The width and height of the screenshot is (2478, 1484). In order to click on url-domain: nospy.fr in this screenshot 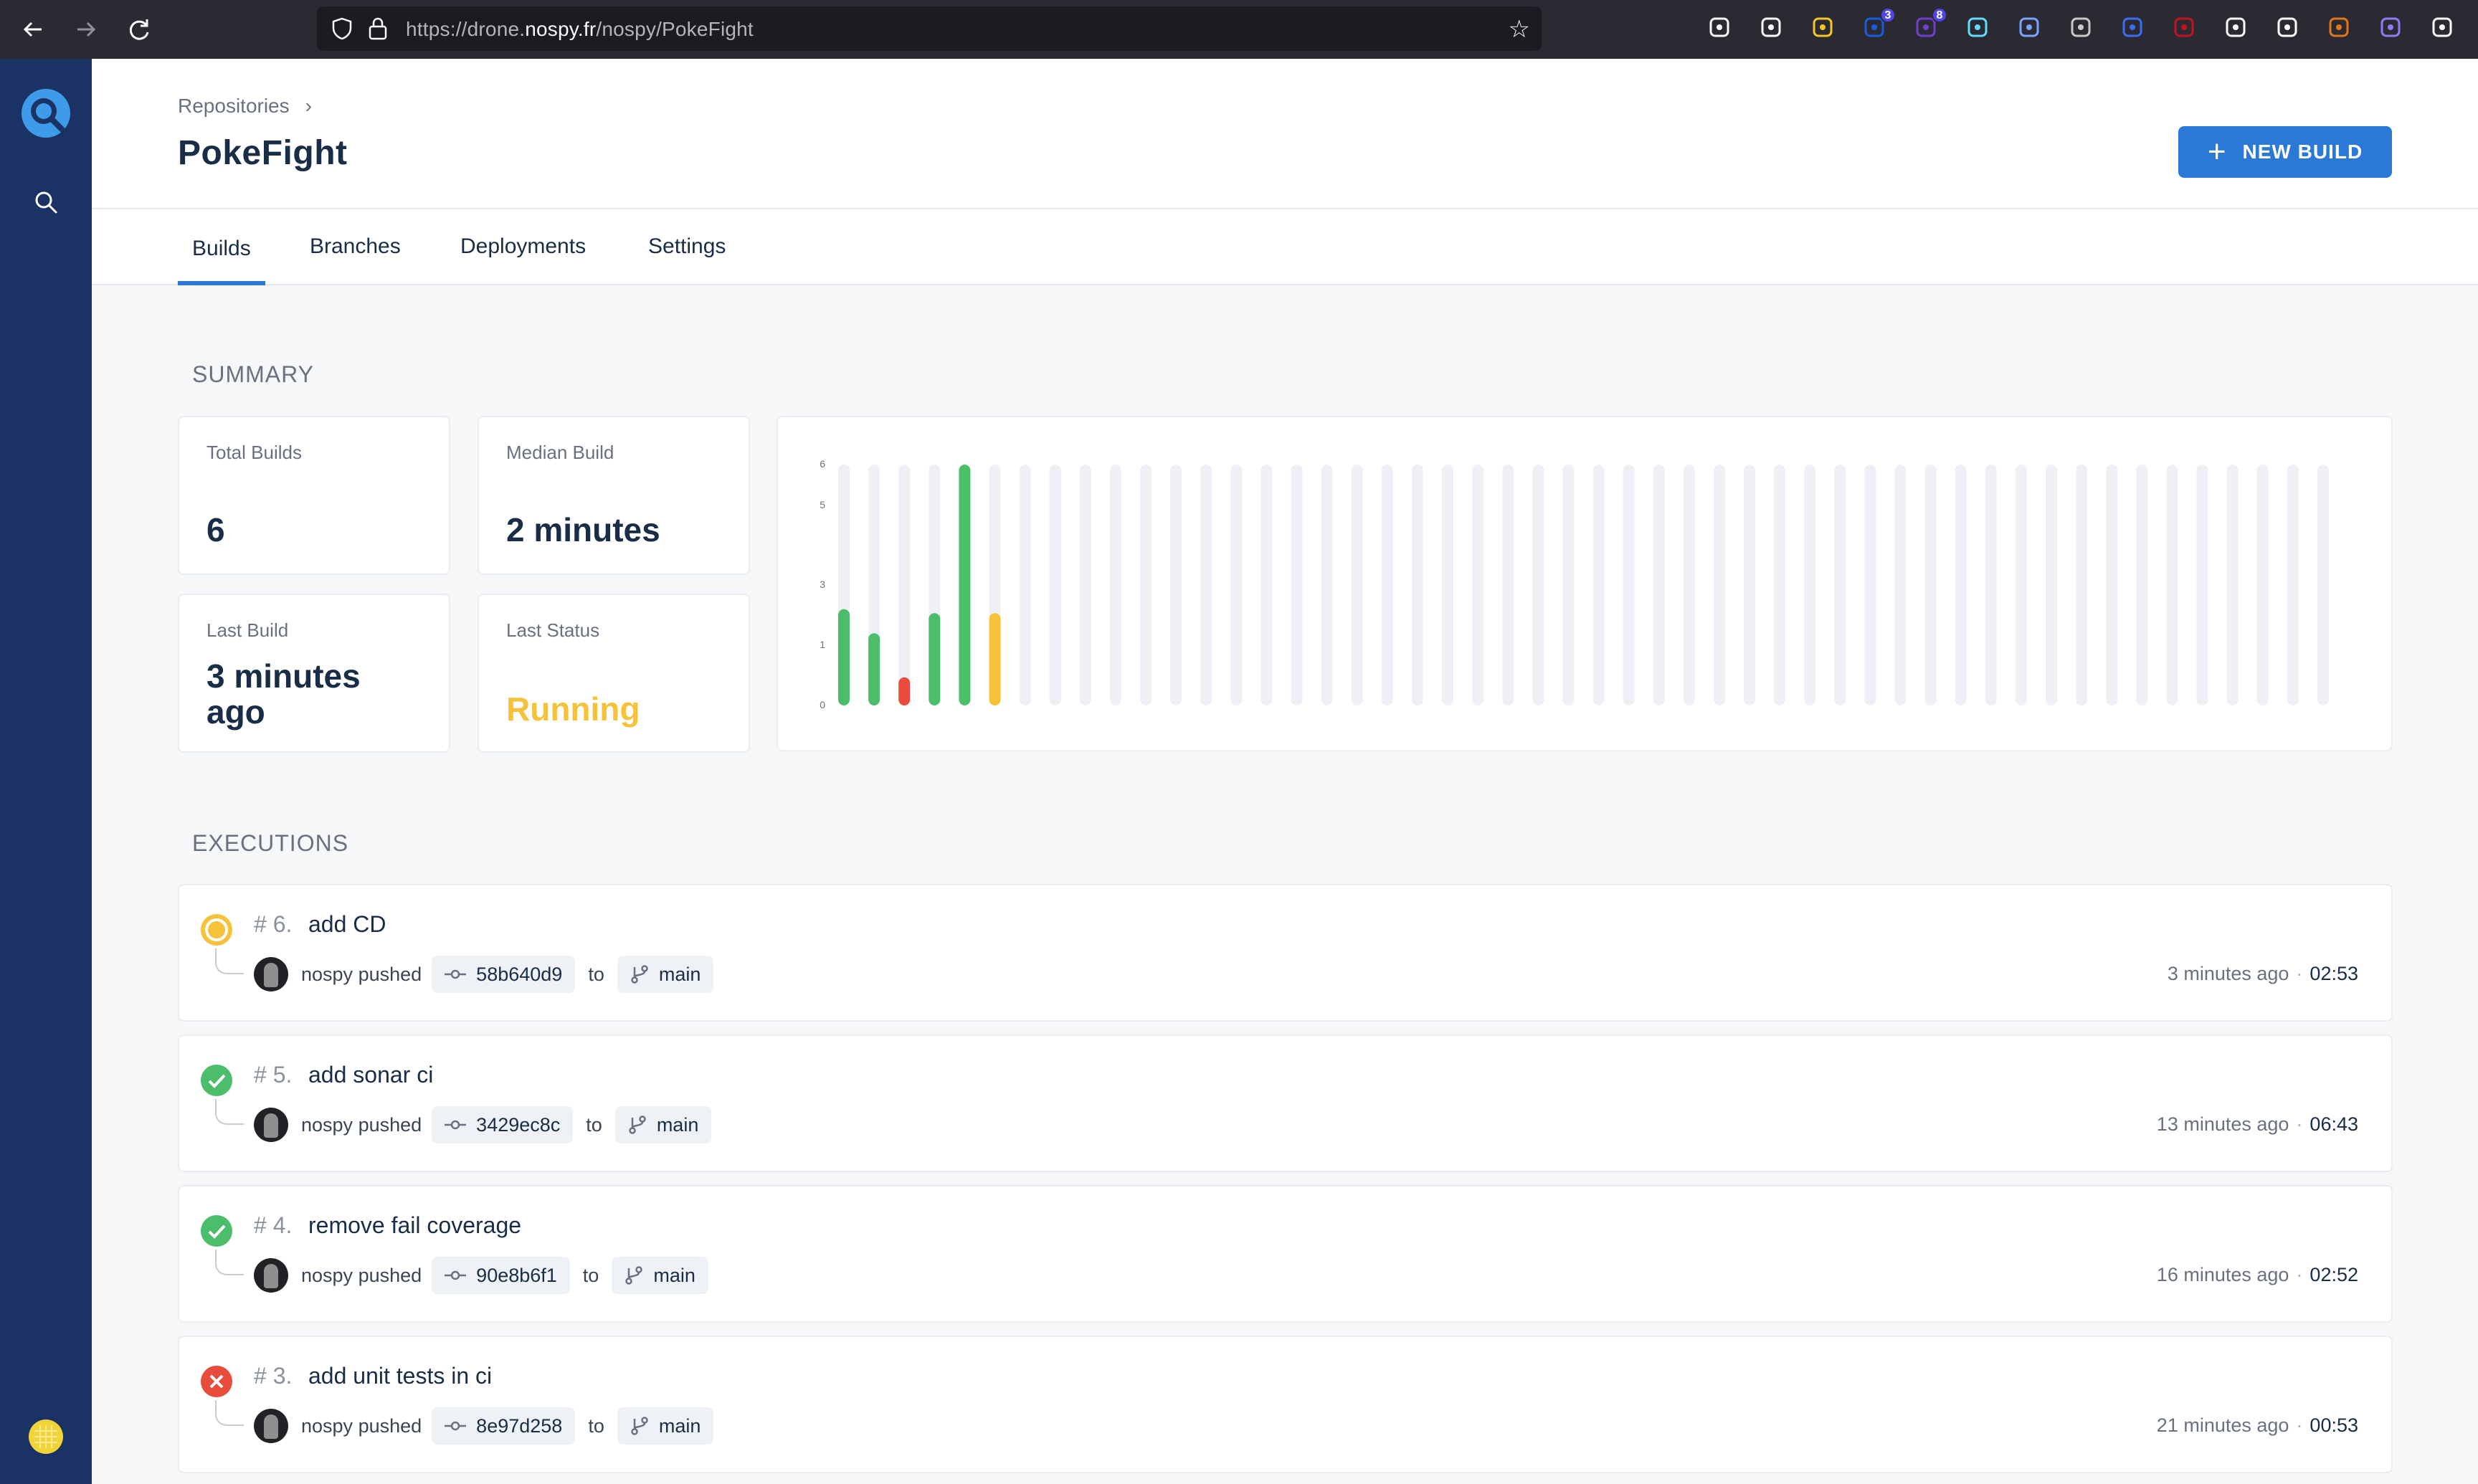, I will do `click(561, 29)`.